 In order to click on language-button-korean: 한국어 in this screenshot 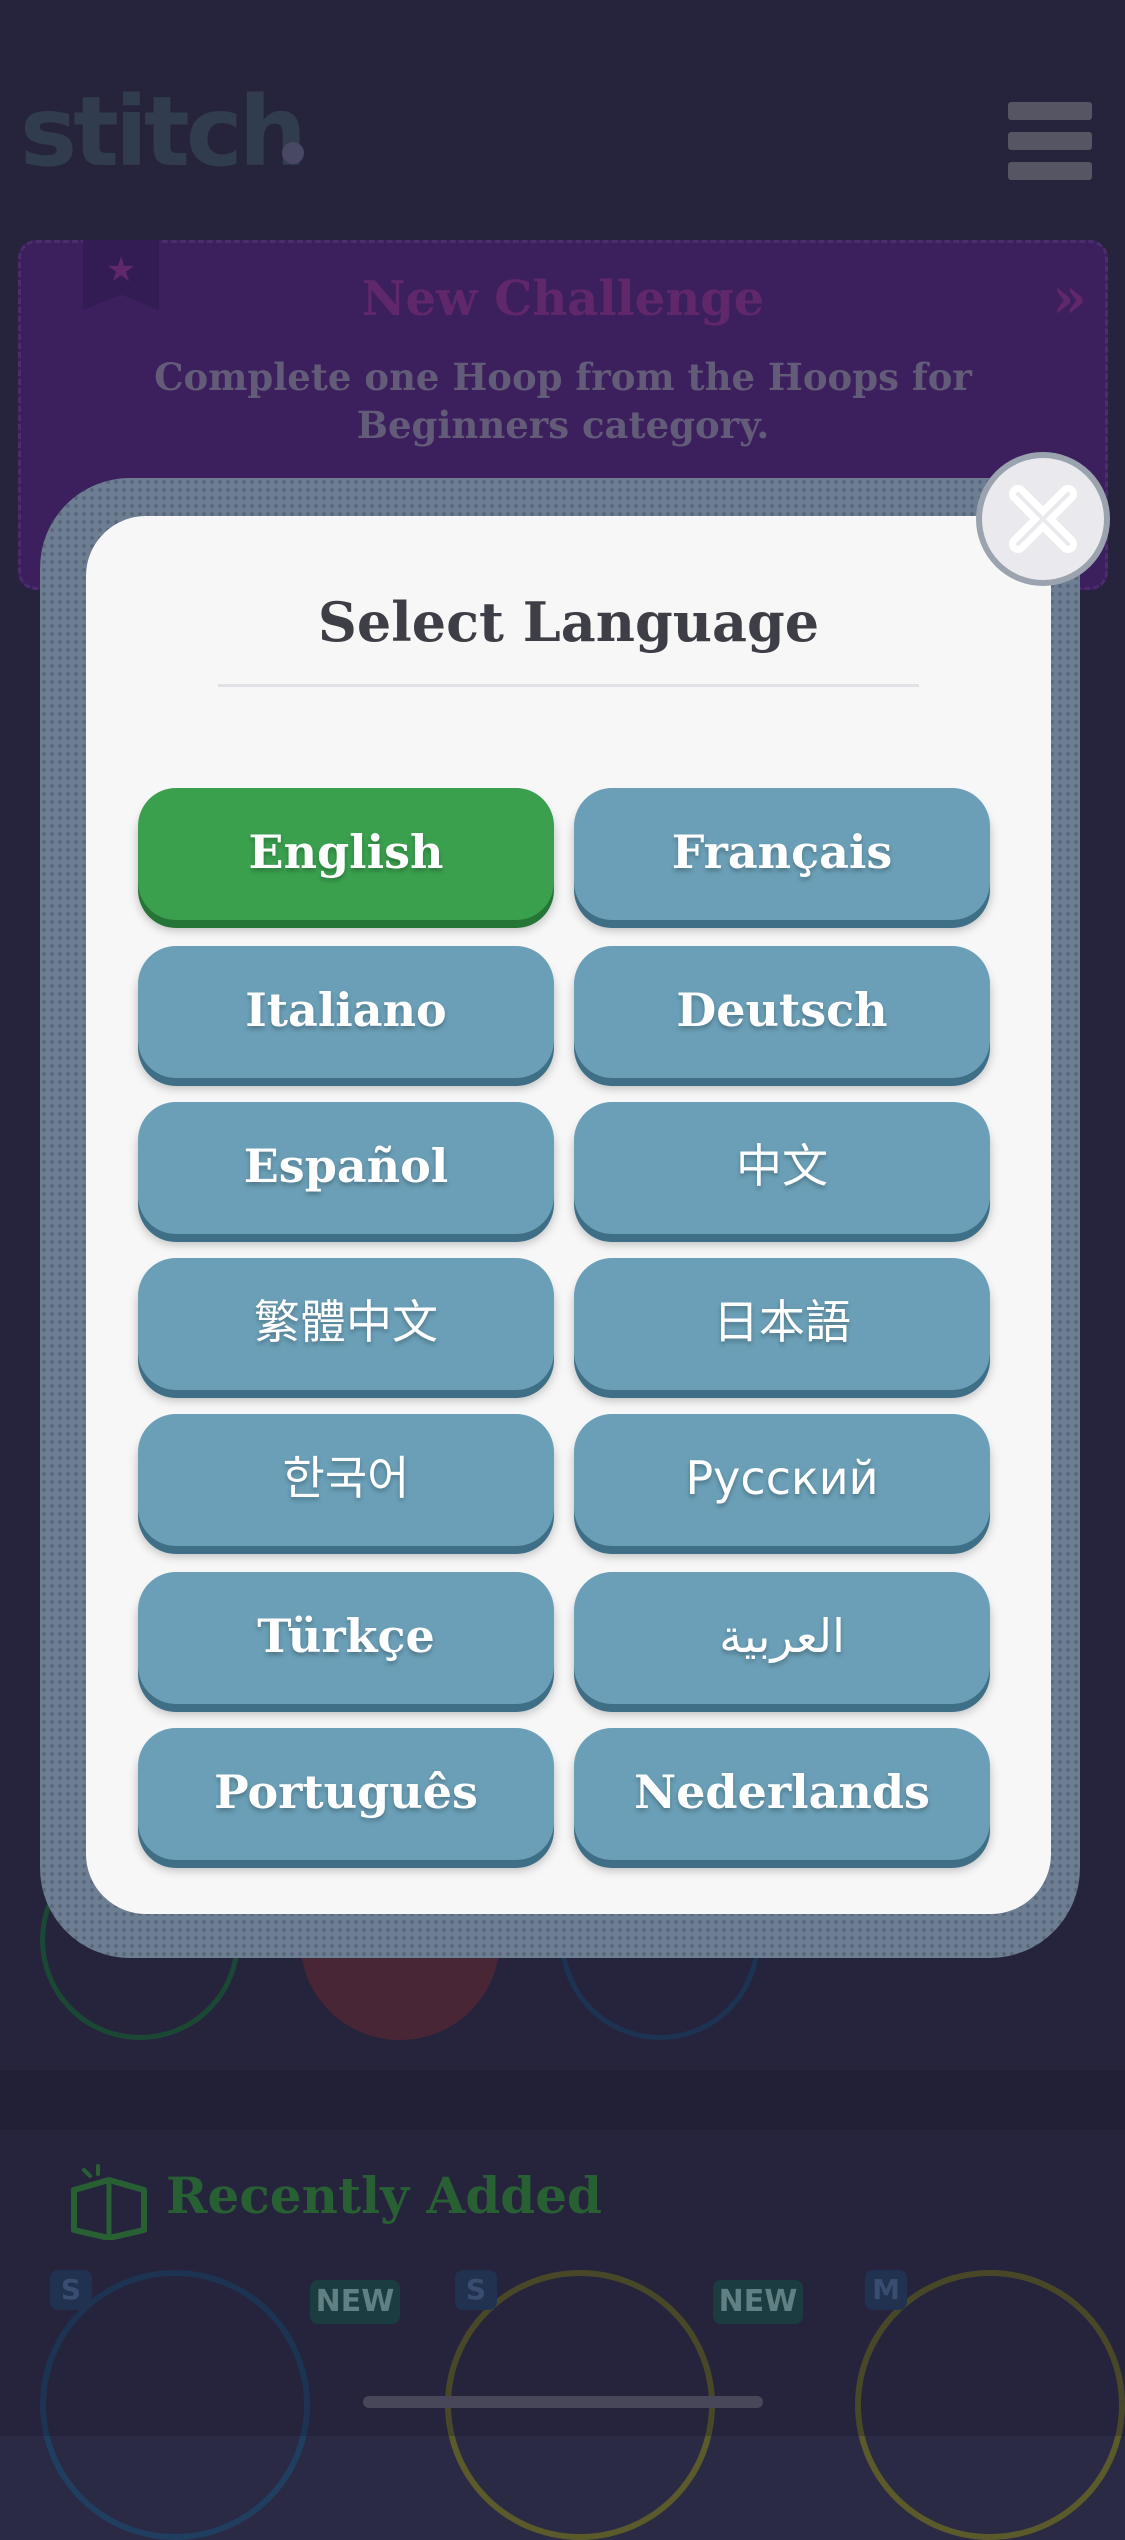, I will do `click(346, 1480)`.